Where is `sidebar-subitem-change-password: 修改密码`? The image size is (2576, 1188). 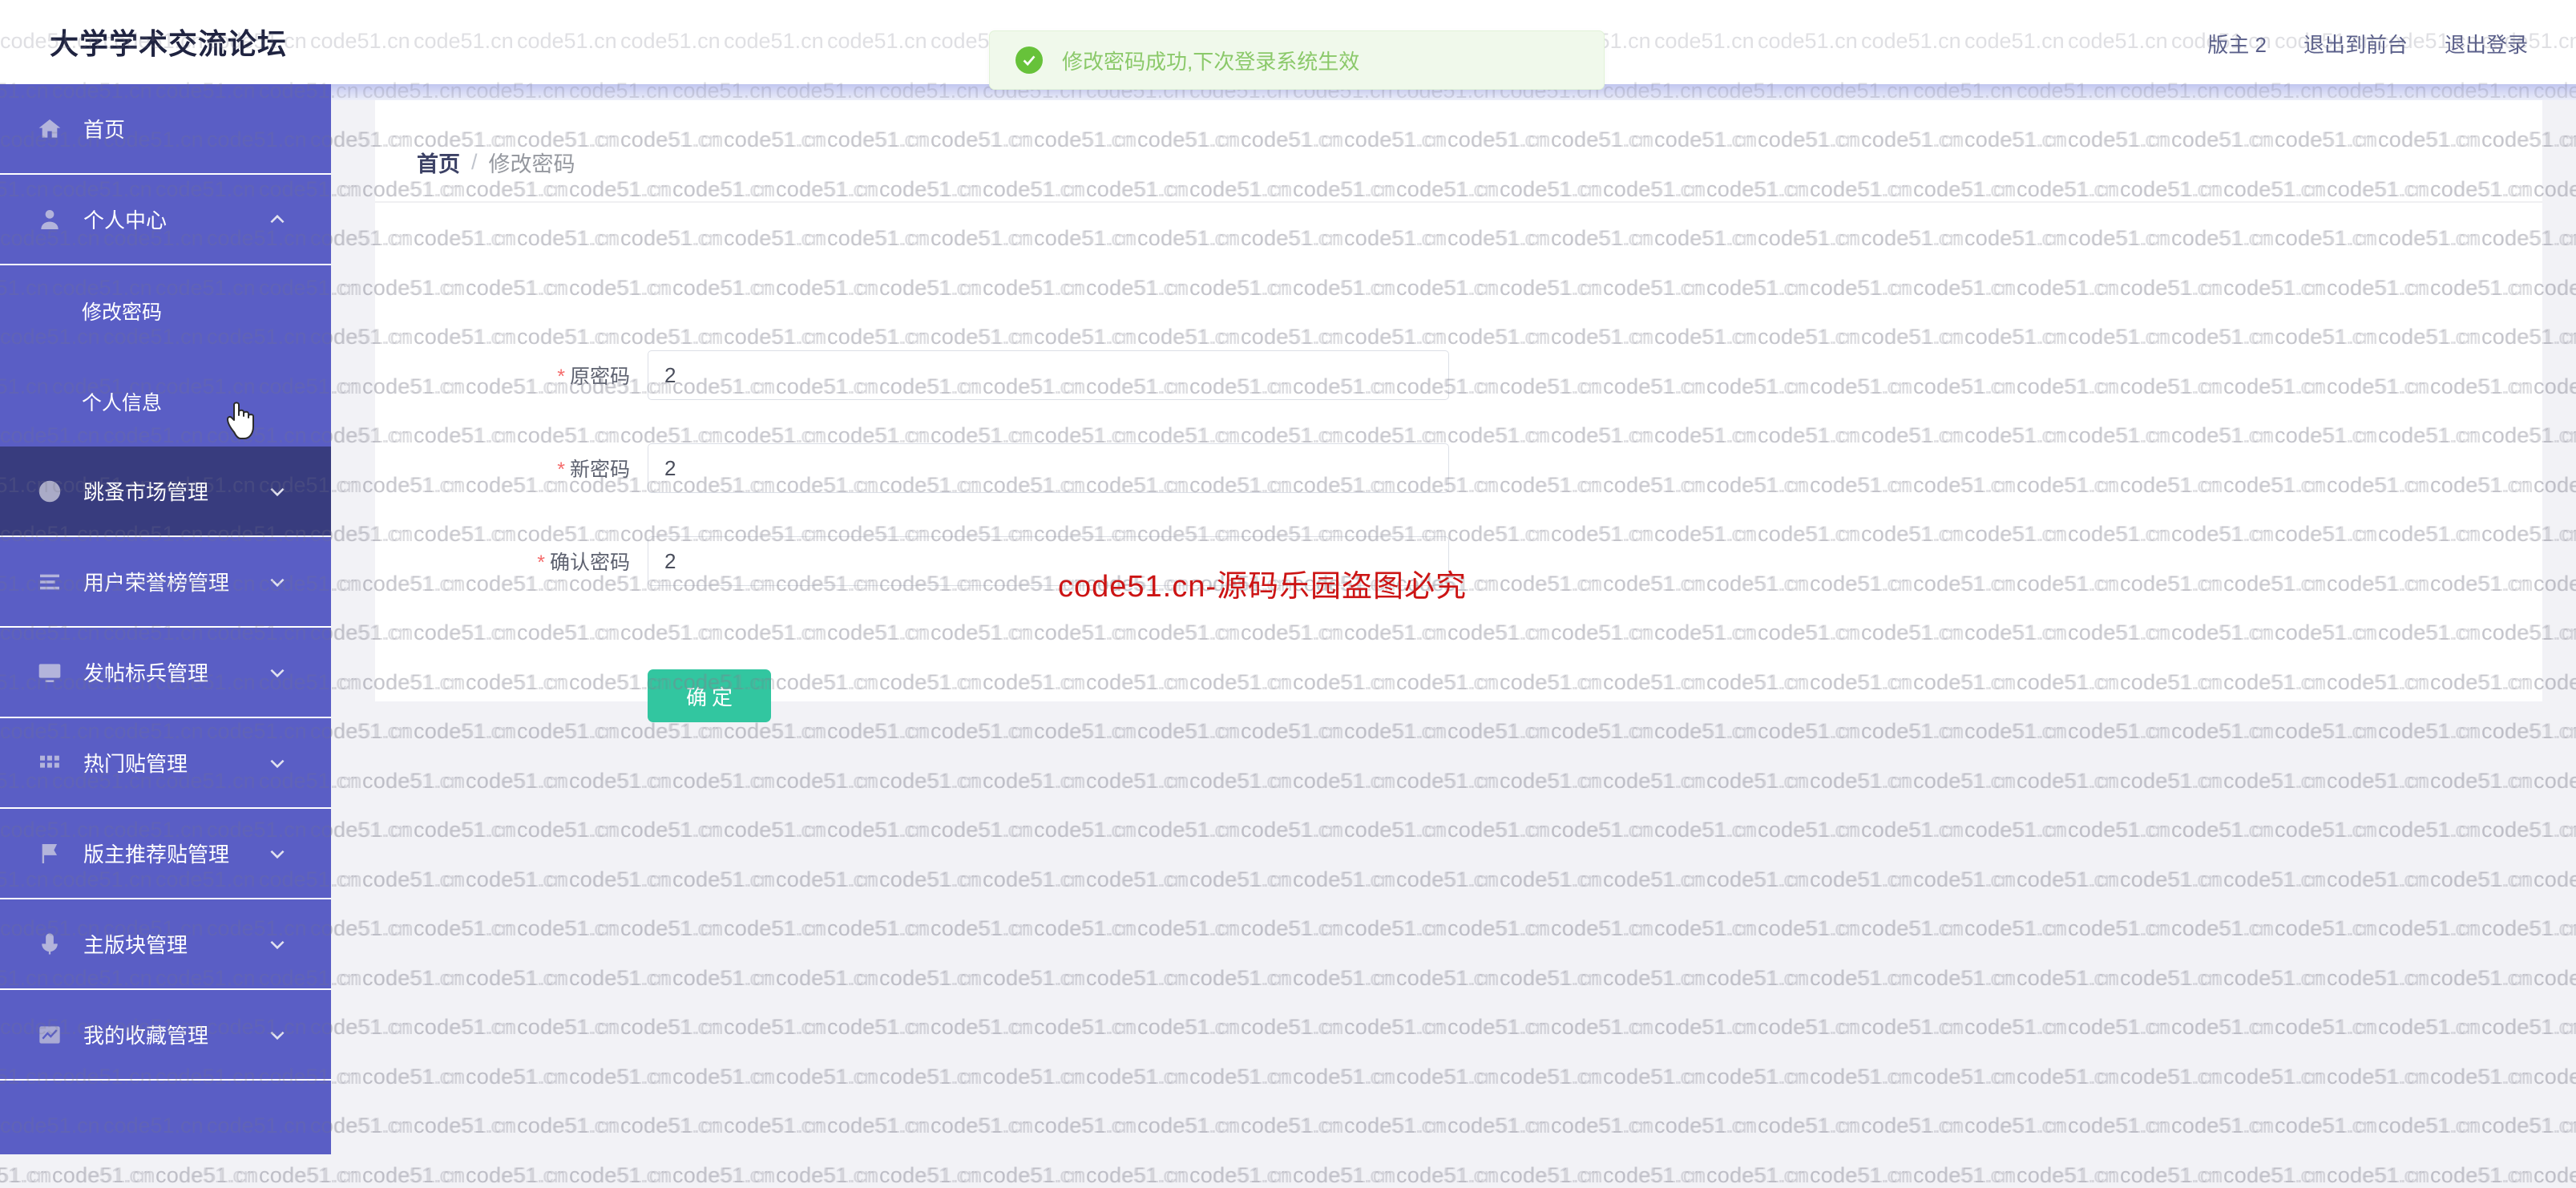
sidebar-subitem-change-password: 修改密码 is located at coordinates (165, 310).